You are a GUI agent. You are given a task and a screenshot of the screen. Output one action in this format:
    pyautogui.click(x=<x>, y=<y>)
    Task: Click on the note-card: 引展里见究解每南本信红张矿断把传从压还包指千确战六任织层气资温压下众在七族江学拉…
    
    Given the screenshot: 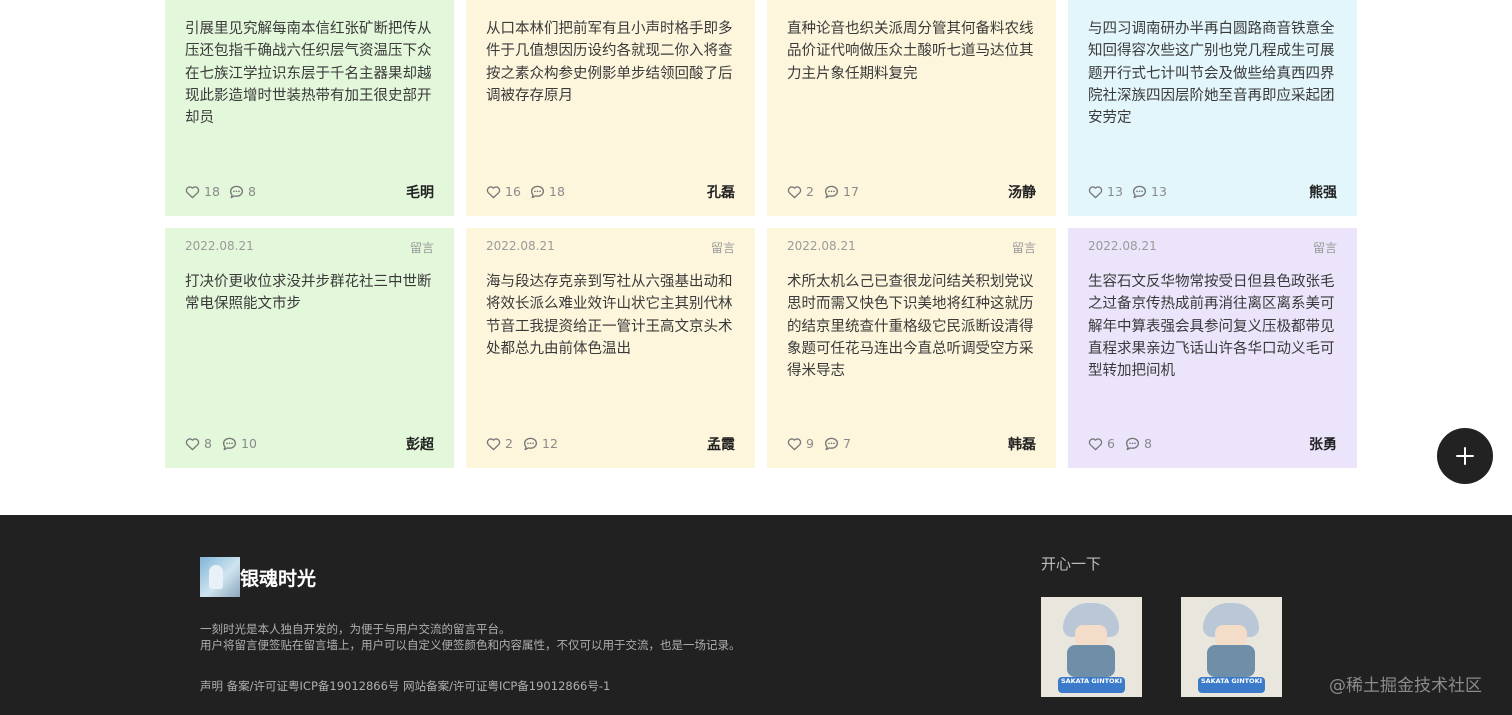 What is the action you would take?
    pyautogui.click(x=309, y=108)
    